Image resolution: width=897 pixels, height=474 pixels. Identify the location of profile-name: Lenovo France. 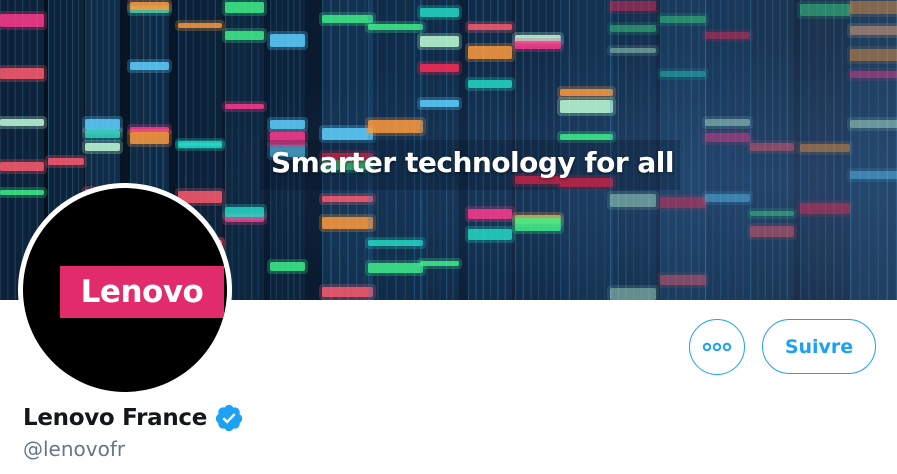
(115, 418).